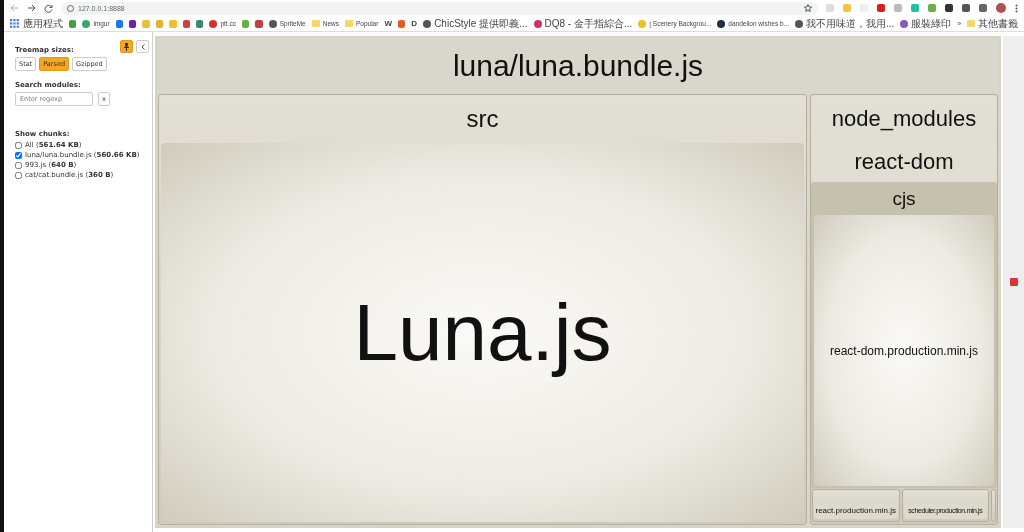 The height and width of the screenshot is (532, 1024). What do you see at coordinates (904, 162) in the screenshot?
I see `group-label: react-dom` at bounding box center [904, 162].